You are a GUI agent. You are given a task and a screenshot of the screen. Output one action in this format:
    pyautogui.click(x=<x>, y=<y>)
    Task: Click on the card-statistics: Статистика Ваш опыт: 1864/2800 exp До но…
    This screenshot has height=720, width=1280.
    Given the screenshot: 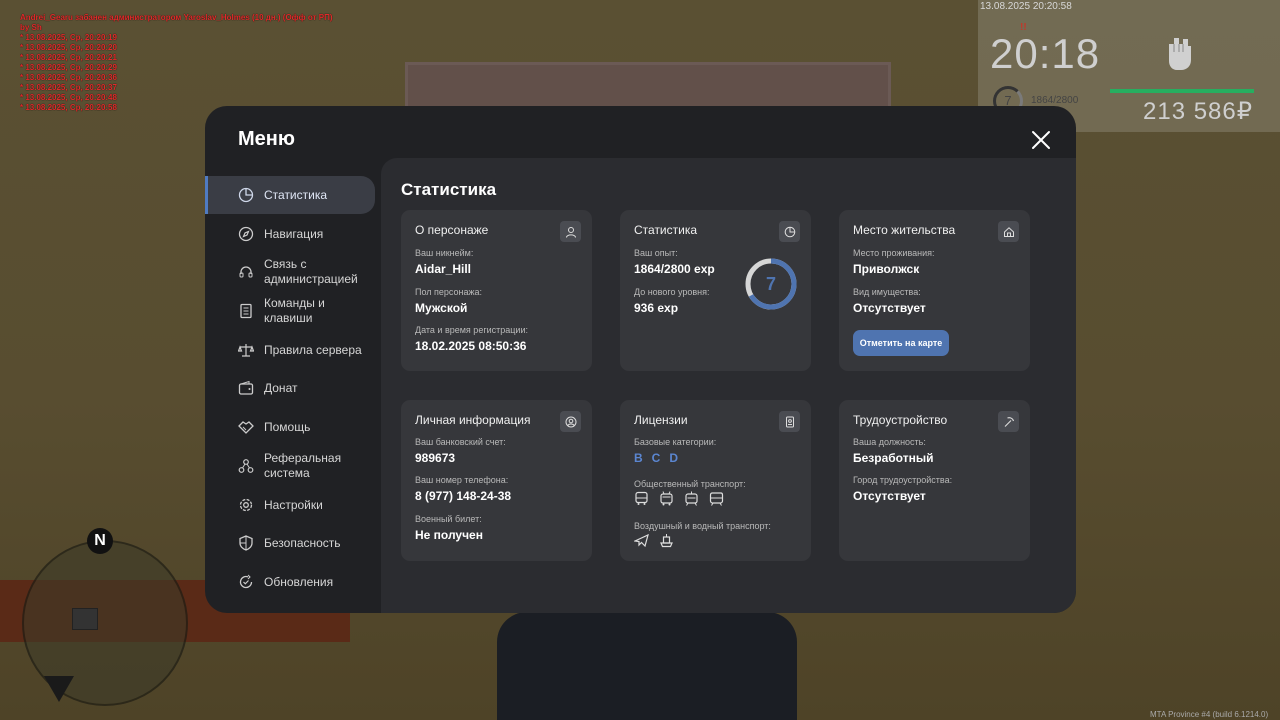 What is the action you would take?
    pyautogui.click(x=715, y=290)
    